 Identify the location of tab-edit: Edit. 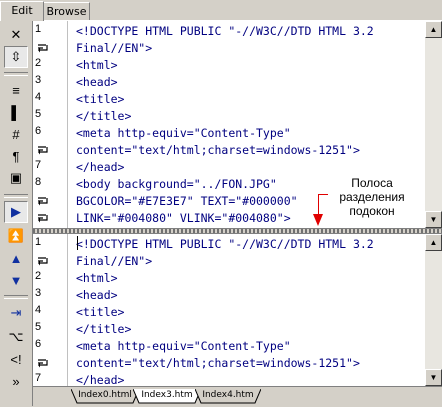
(22, 11).